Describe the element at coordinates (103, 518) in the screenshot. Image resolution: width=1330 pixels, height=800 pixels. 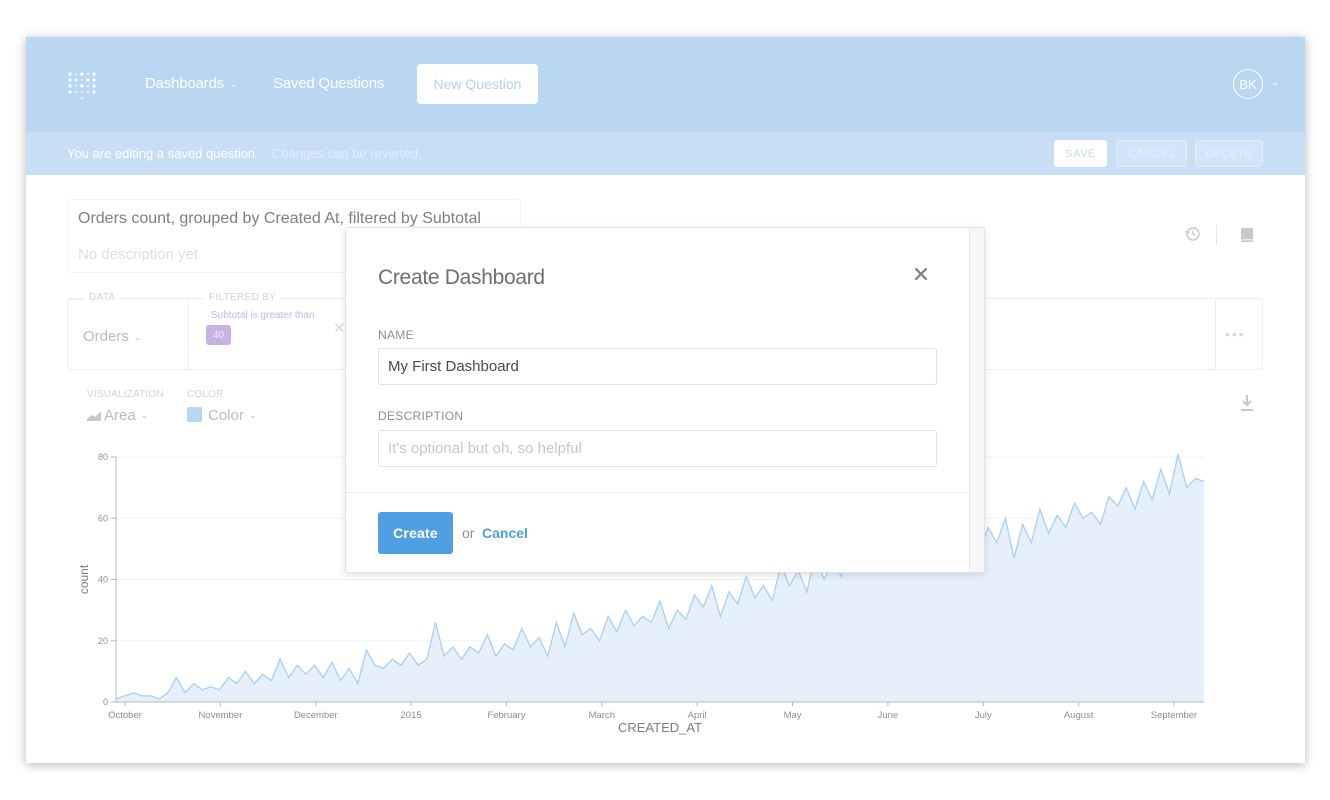
I see `y-tick-label: 60` at that location.